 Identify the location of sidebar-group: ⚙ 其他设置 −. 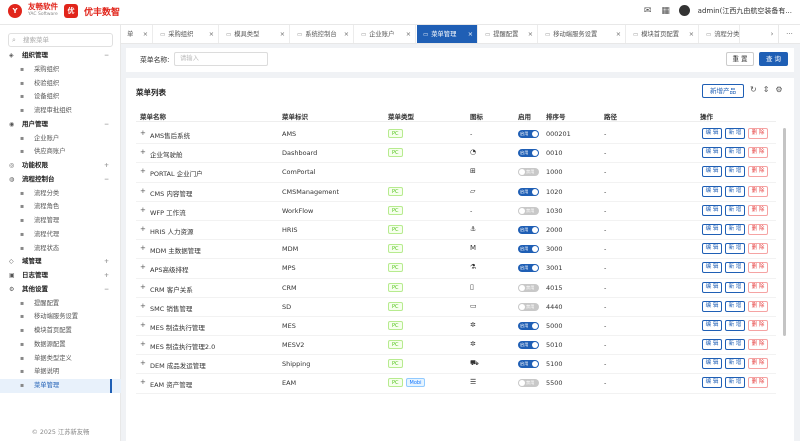
(60, 290).